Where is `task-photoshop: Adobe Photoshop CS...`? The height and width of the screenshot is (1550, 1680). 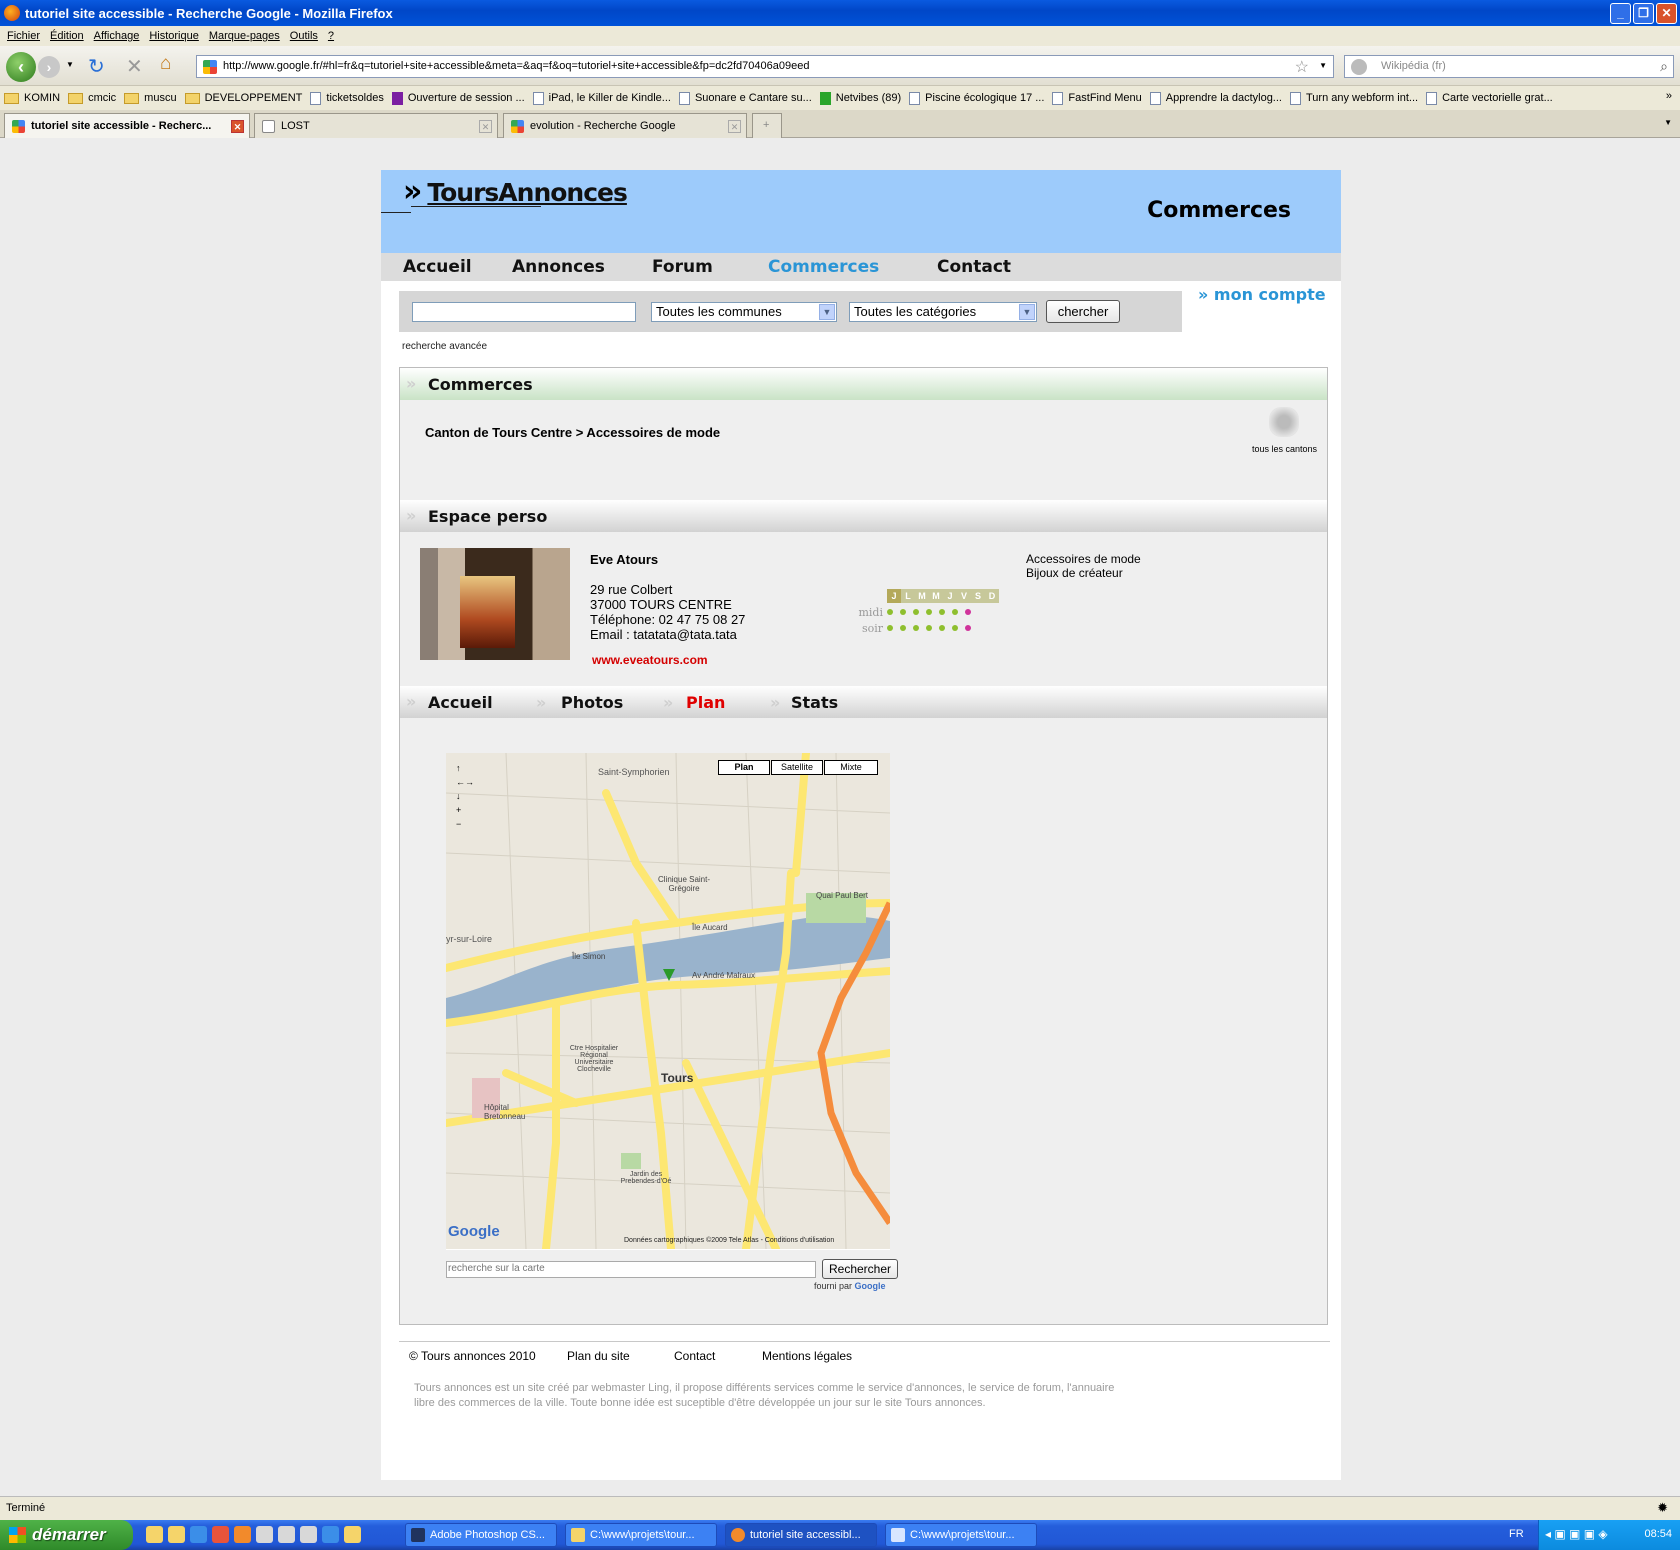 task-photoshop: Adobe Photoshop CS... is located at coordinates (481, 1535).